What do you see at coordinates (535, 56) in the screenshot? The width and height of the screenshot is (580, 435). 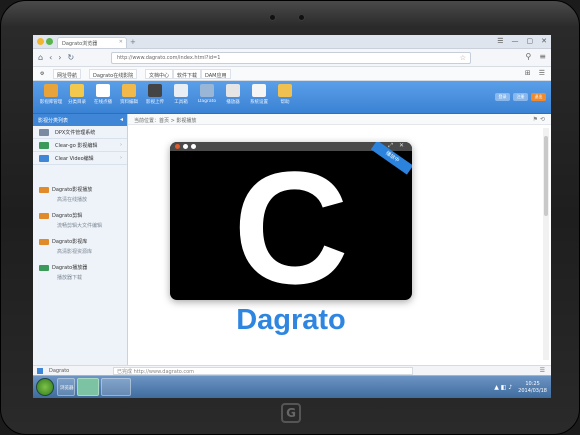 I see `address-right: ⚲ ≡` at bounding box center [535, 56].